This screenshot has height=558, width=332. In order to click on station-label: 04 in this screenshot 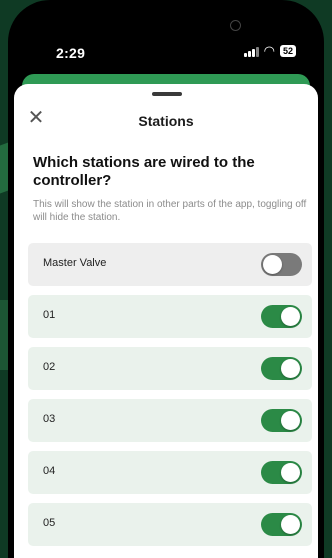, I will do `click(49, 471)`.